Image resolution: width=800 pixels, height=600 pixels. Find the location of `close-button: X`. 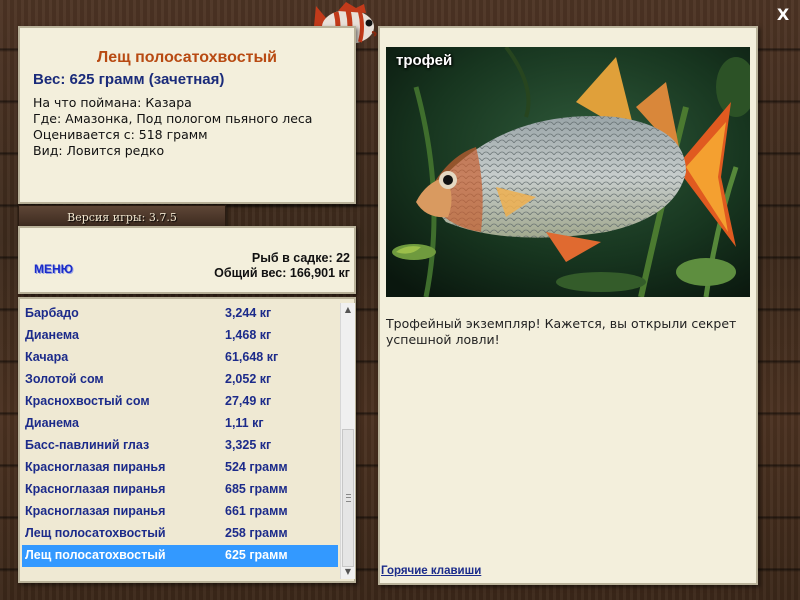

close-button: X is located at coordinates (783, 15).